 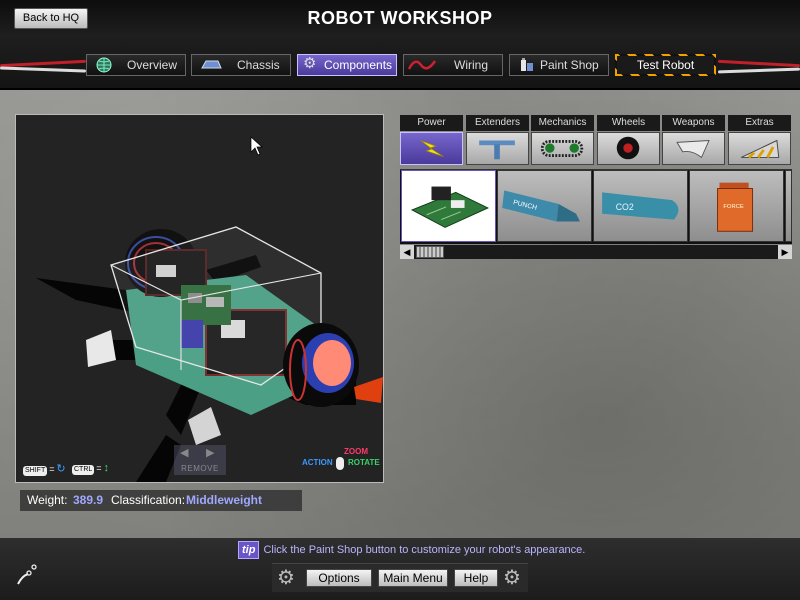 What do you see at coordinates (476, 578) in the screenshot?
I see `help-button: Help` at bounding box center [476, 578].